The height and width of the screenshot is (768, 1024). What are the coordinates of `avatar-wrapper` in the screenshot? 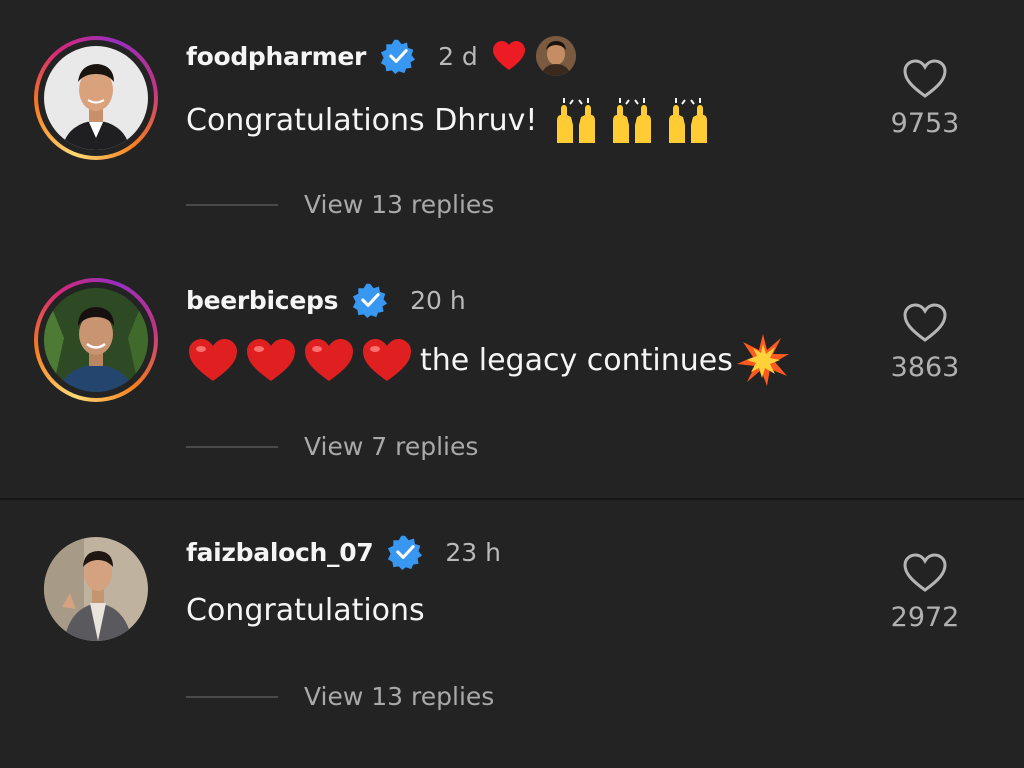 It's located at (96, 589).